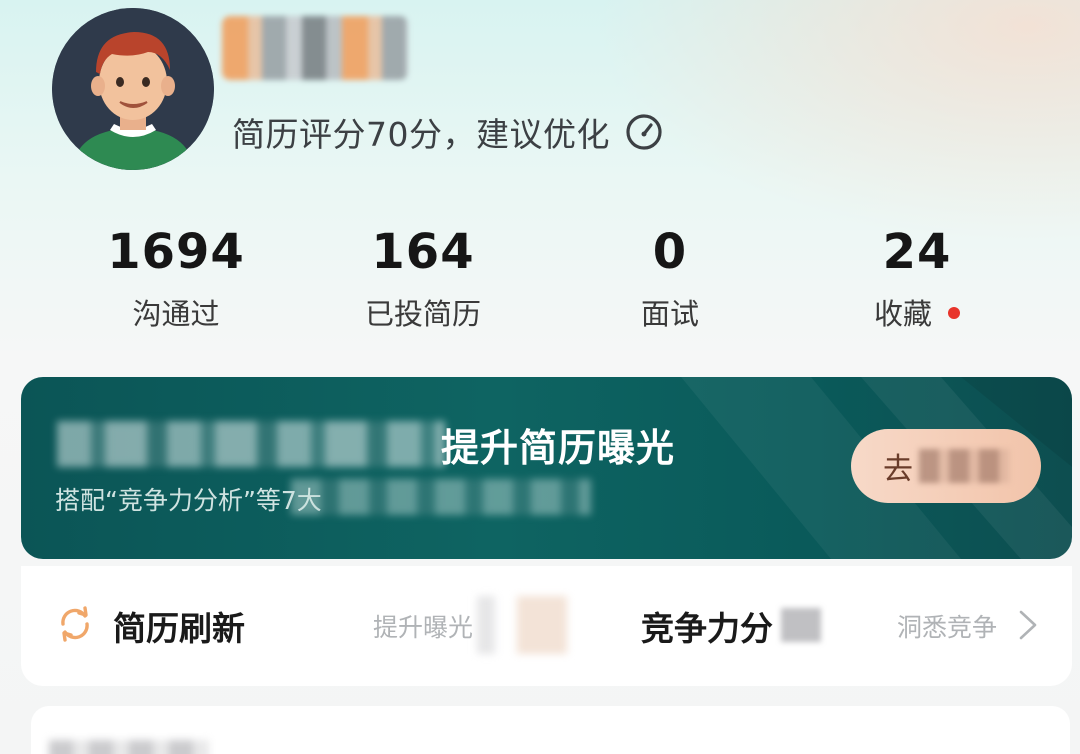 Image resolution: width=1080 pixels, height=754 pixels. Describe the element at coordinates (179, 626) in the screenshot. I see `resume-refresh-title: 简历刷新` at that location.